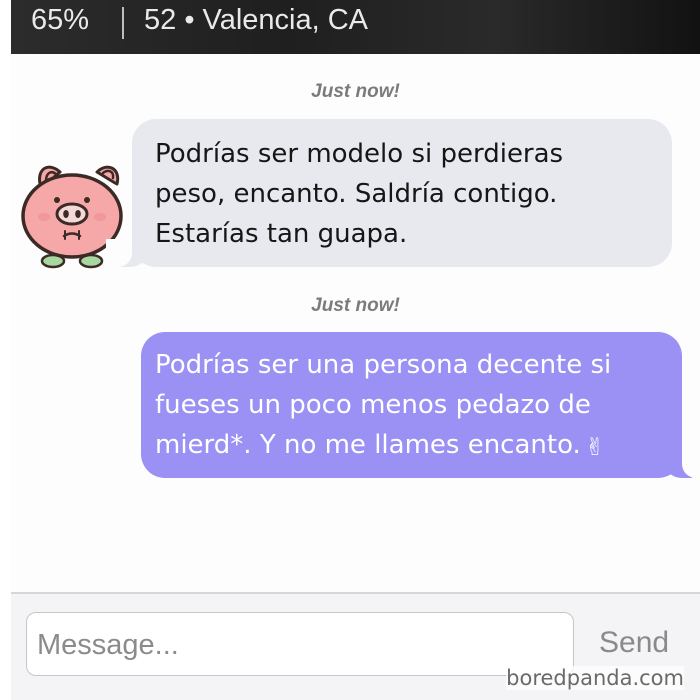 This screenshot has height=700, width=700. What do you see at coordinates (123, 23) in the screenshot?
I see `header-divider` at bounding box center [123, 23].